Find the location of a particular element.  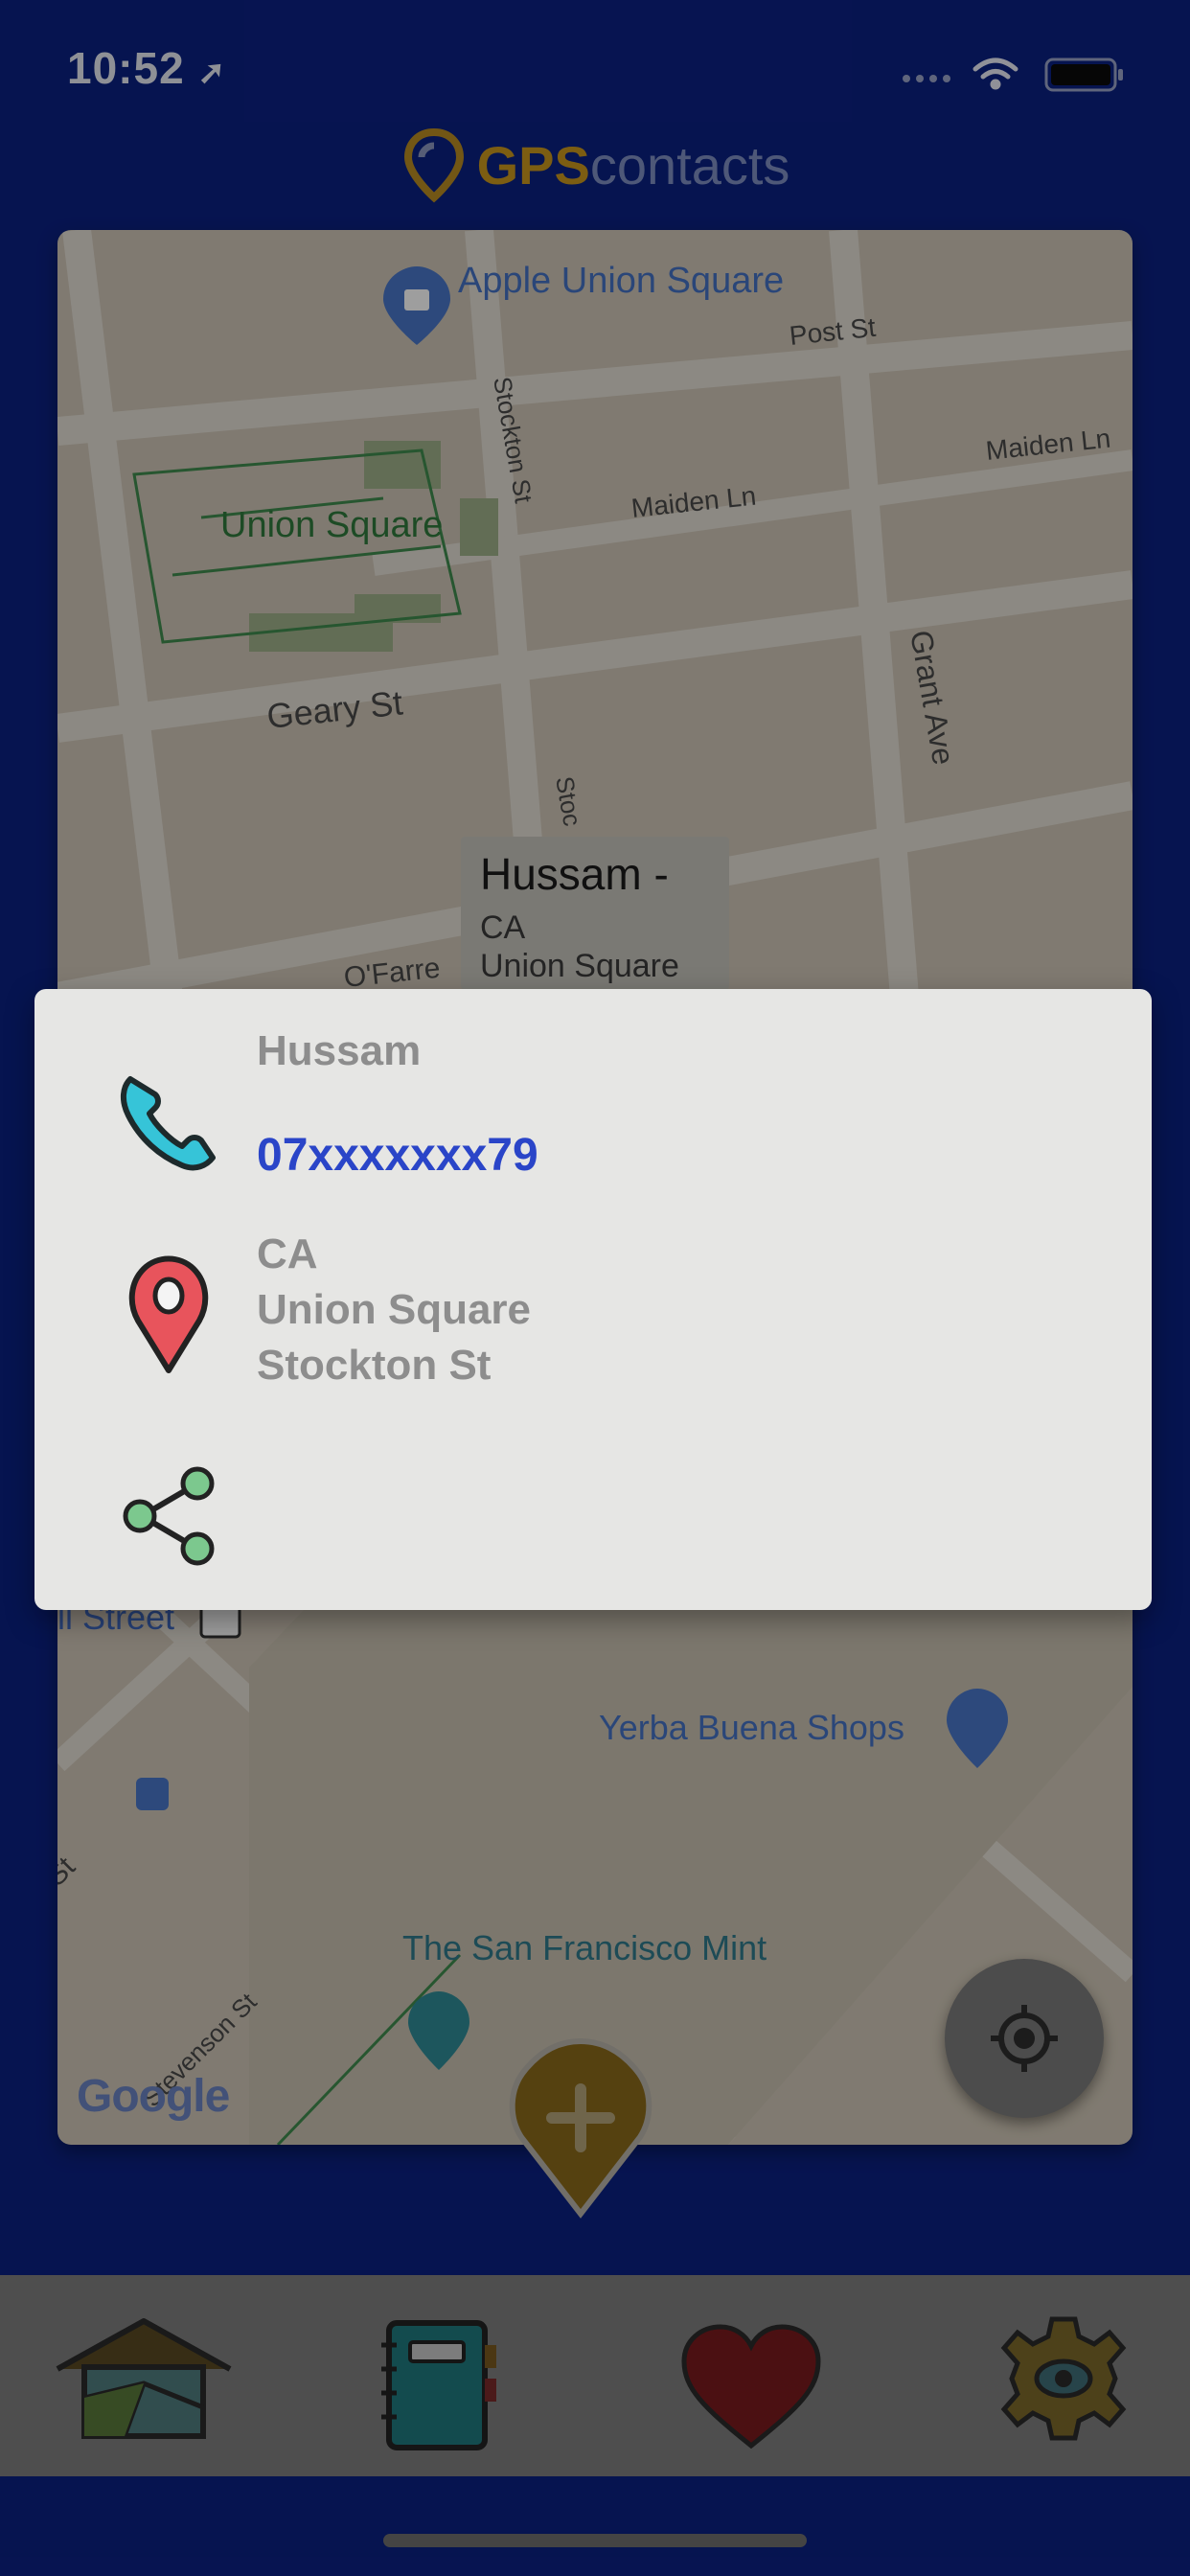

address-line-2: Union Square is located at coordinates (395, 1309).